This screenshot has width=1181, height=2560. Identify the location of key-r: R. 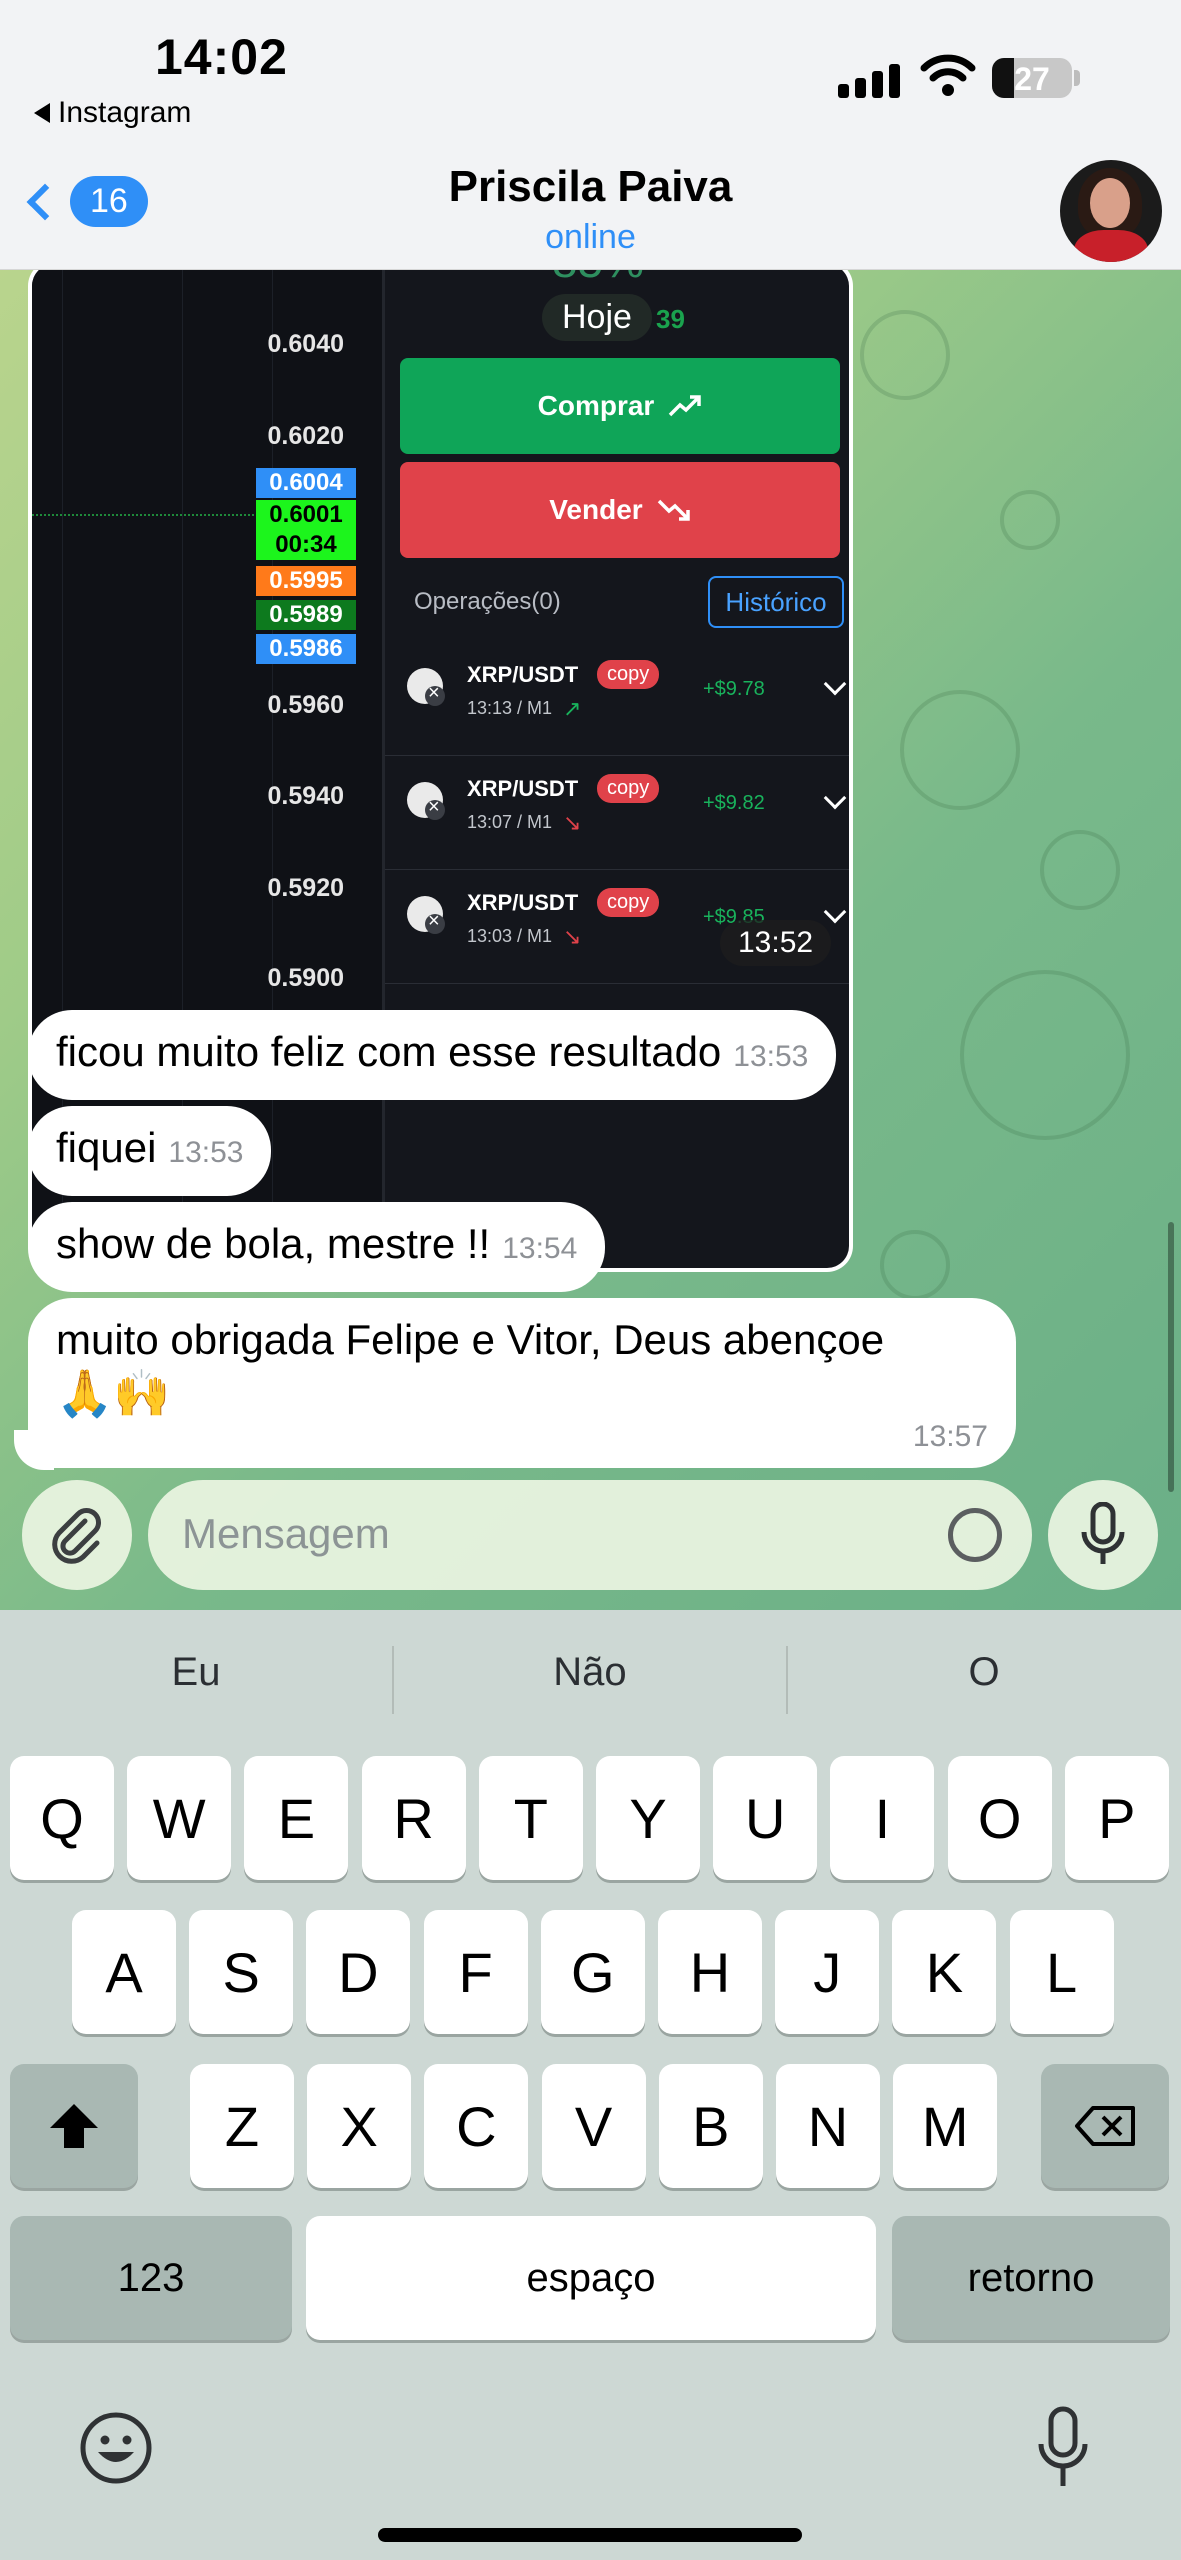
(413, 1818).